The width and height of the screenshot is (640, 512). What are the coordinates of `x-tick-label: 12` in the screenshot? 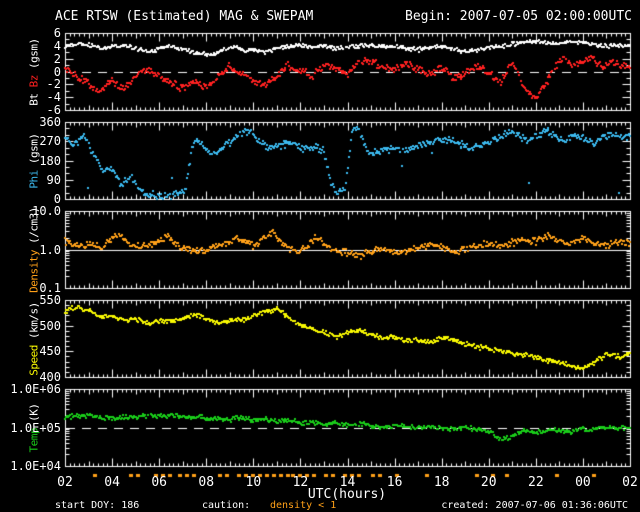 It's located at (300, 482).